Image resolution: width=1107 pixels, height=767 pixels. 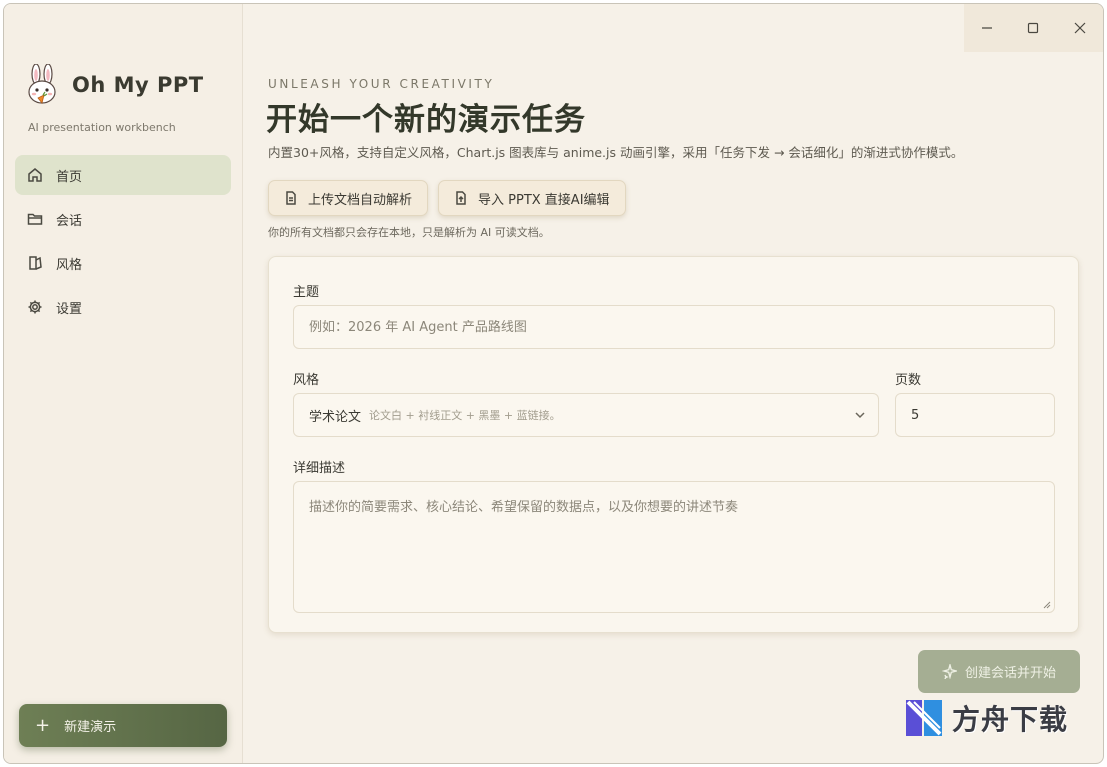 What do you see at coordinates (949, 671) in the screenshot?
I see `sparkle-icon` at bounding box center [949, 671].